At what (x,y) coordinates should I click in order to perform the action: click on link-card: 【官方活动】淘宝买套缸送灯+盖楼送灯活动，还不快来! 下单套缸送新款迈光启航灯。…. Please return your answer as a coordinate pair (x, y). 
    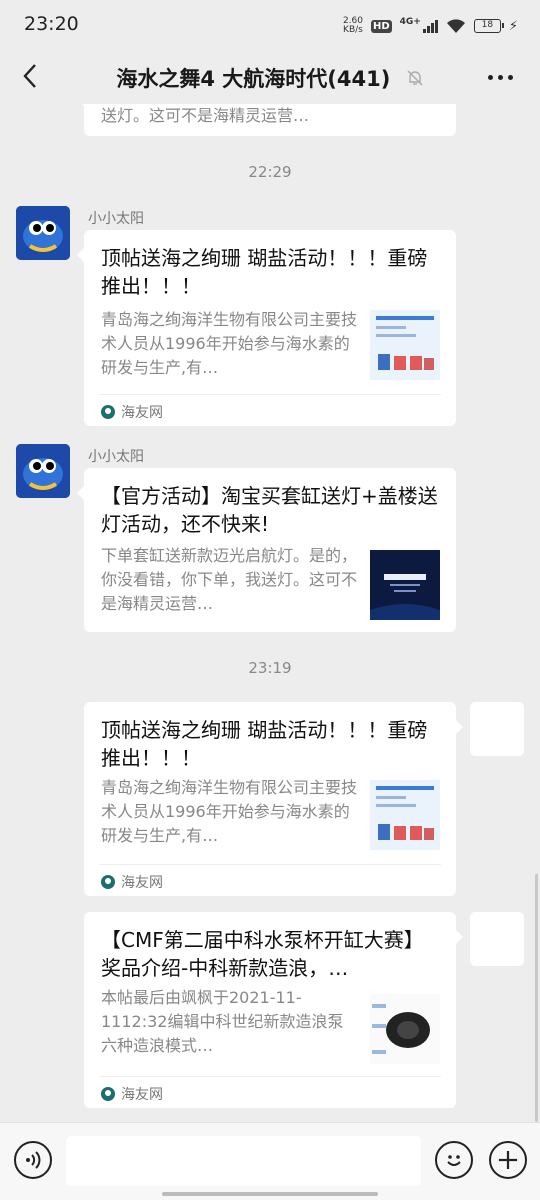
    Looking at the image, I should click on (266, 550).